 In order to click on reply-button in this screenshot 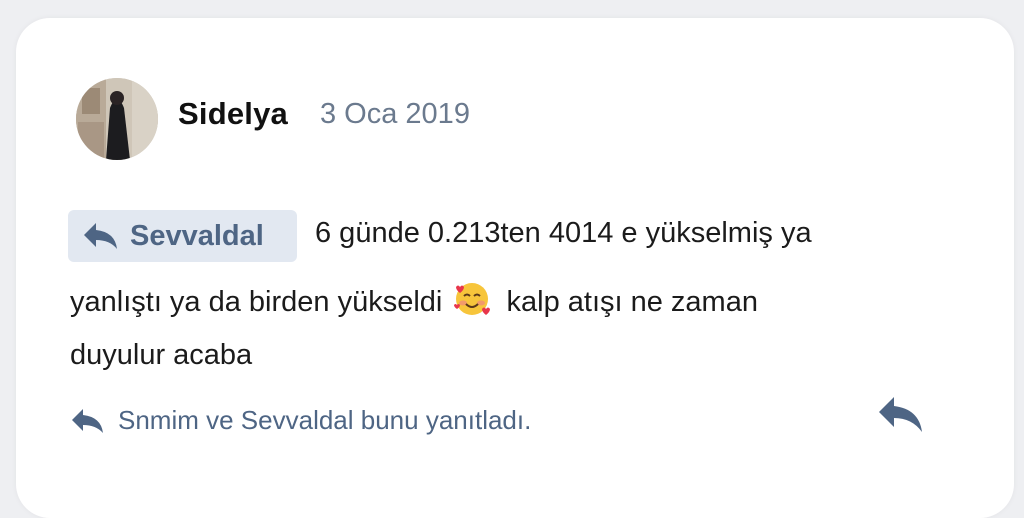, I will do `click(901, 415)`.